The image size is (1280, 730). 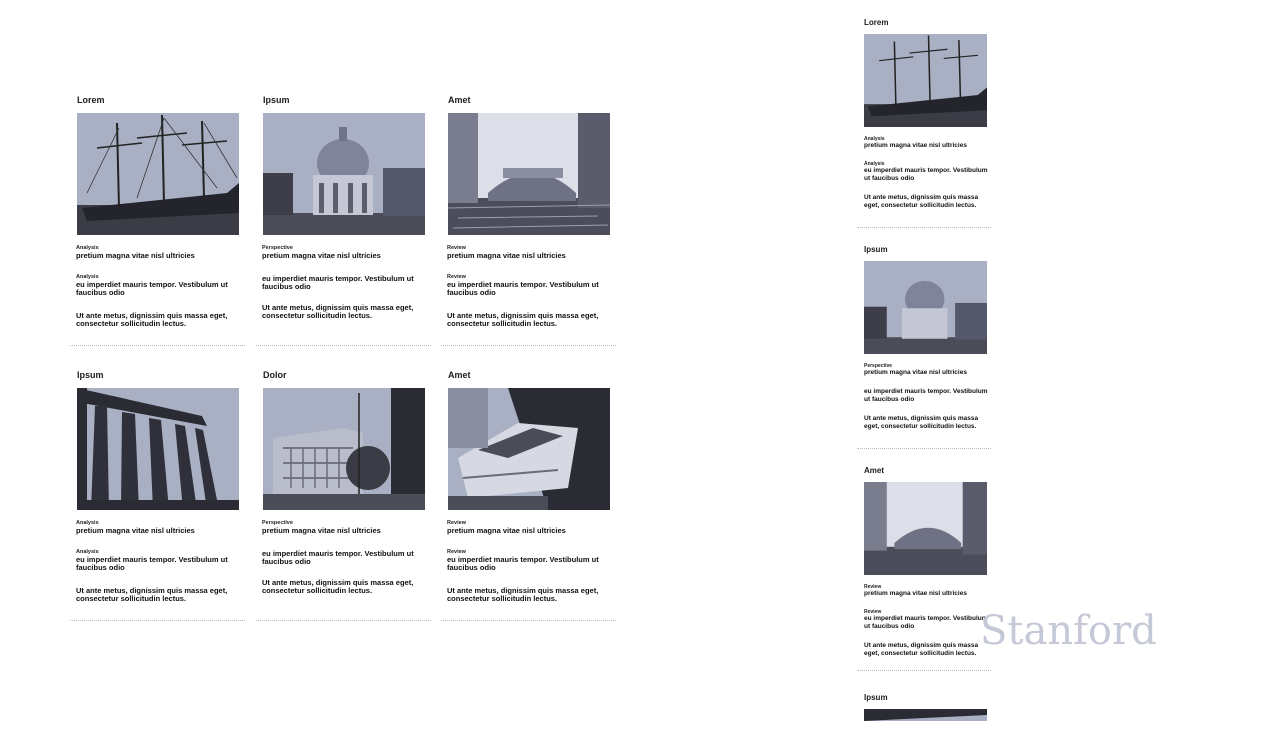 What do you see at coordinates (344, 449) in the screenshot?
I see `colosseum-icon` at bounding box center [344, 449].